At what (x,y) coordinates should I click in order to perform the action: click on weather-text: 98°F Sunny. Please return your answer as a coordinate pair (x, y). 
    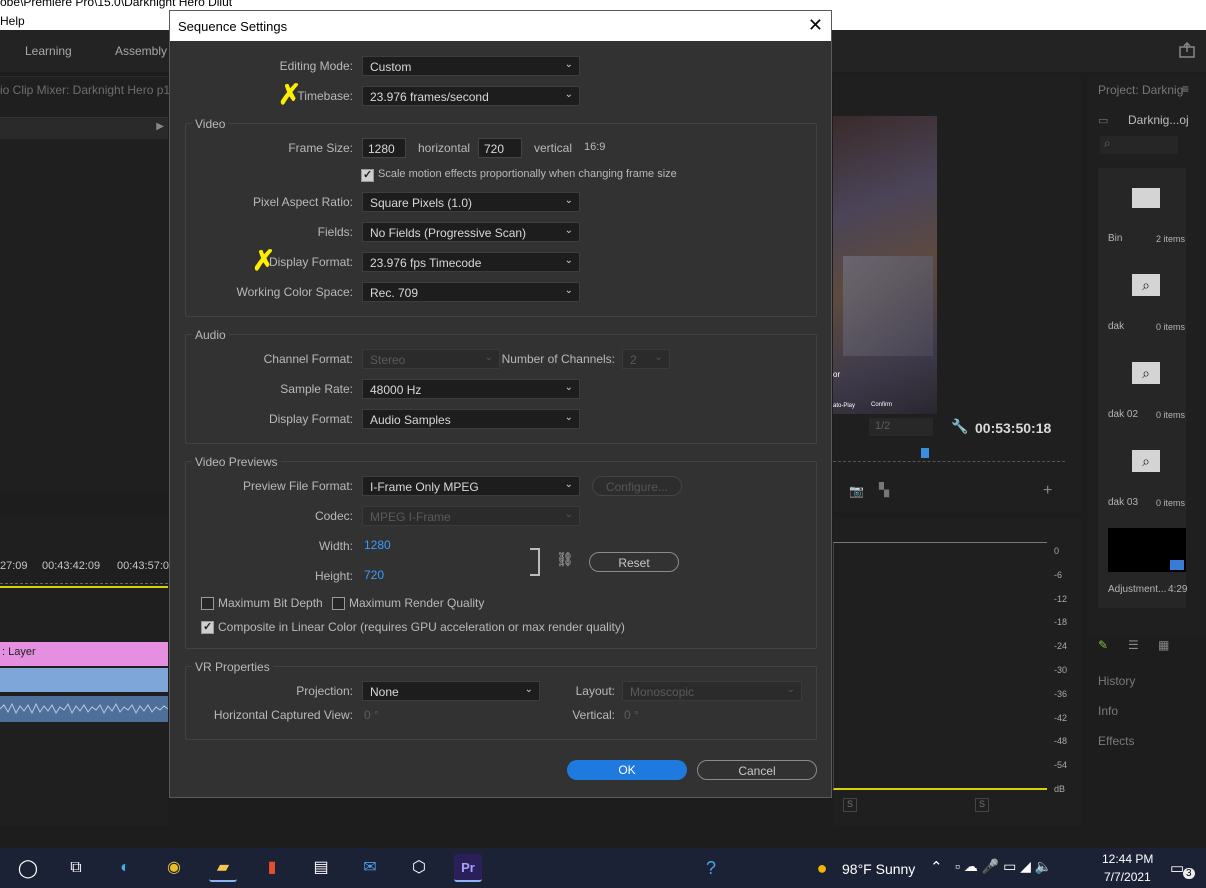
    Looking at the image, I should click on (878, 869).